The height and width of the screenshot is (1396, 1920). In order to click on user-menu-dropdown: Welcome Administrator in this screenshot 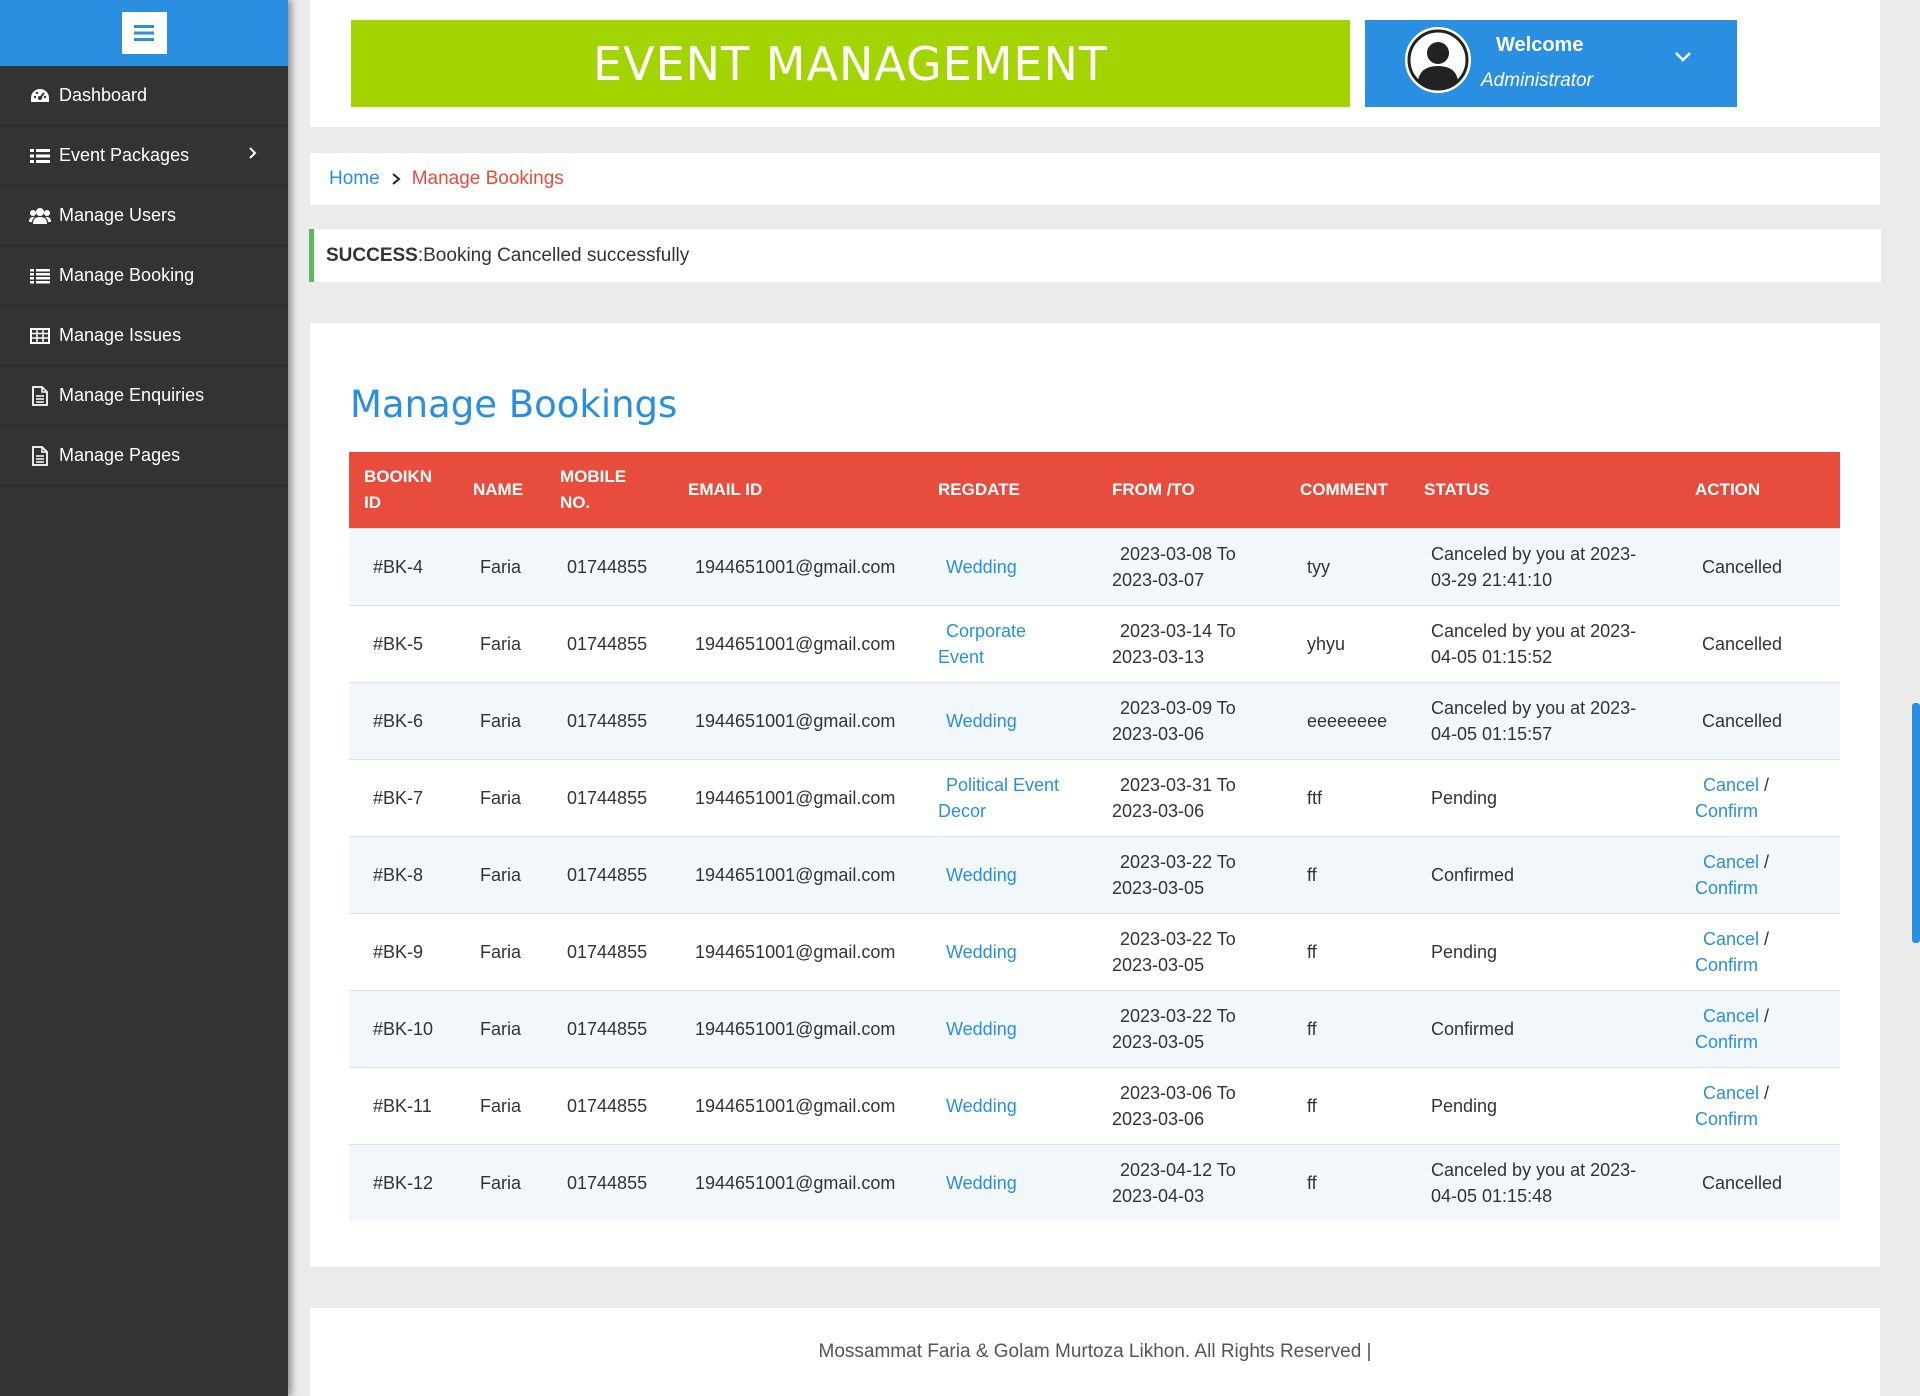, I will do `click(1551, 63)`.